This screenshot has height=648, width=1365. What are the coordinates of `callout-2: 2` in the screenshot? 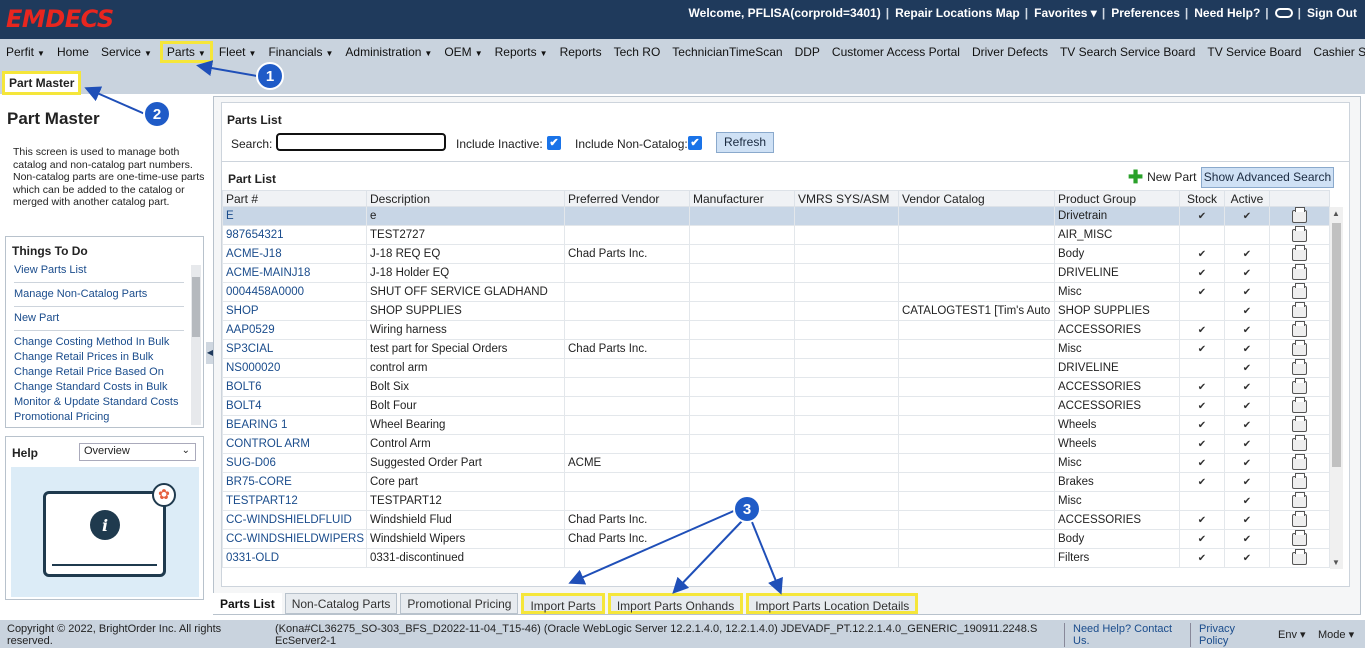 It's located at (157, 114).